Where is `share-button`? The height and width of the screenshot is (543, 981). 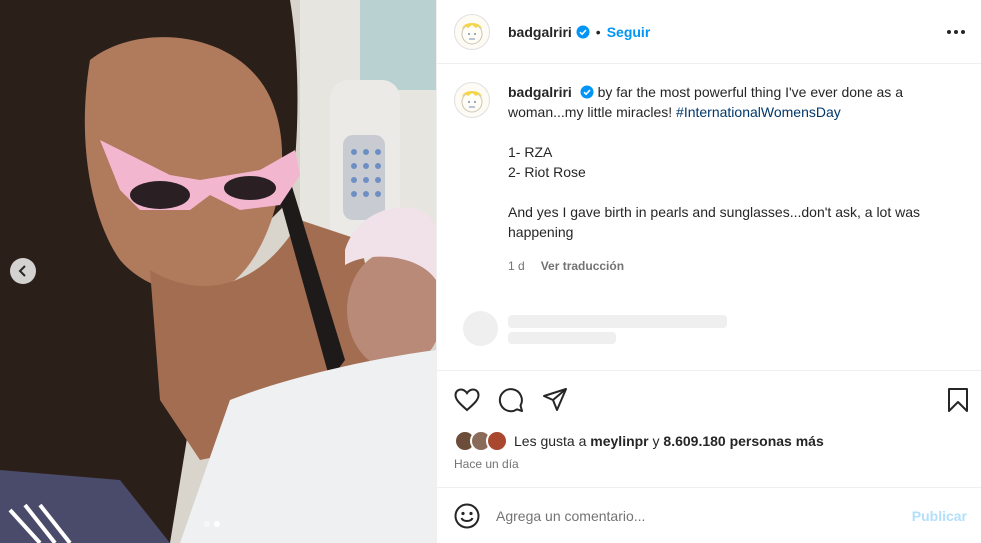 share-button is located at coordinates (555, 400).